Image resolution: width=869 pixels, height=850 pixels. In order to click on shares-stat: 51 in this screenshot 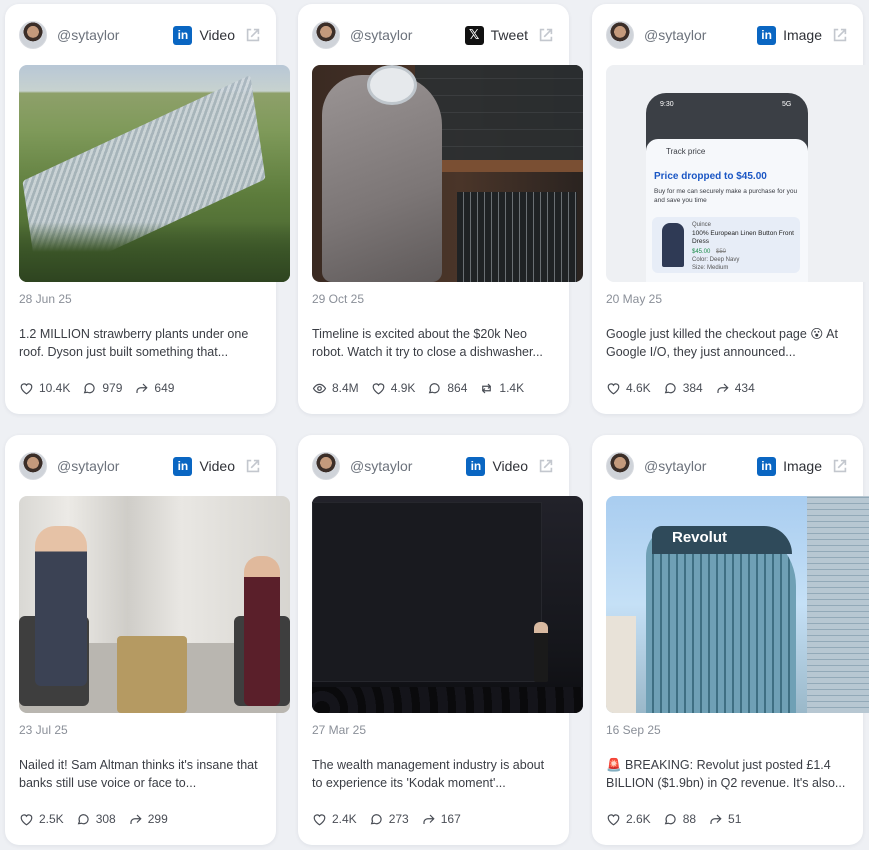, I will do `click(724, 819)`.